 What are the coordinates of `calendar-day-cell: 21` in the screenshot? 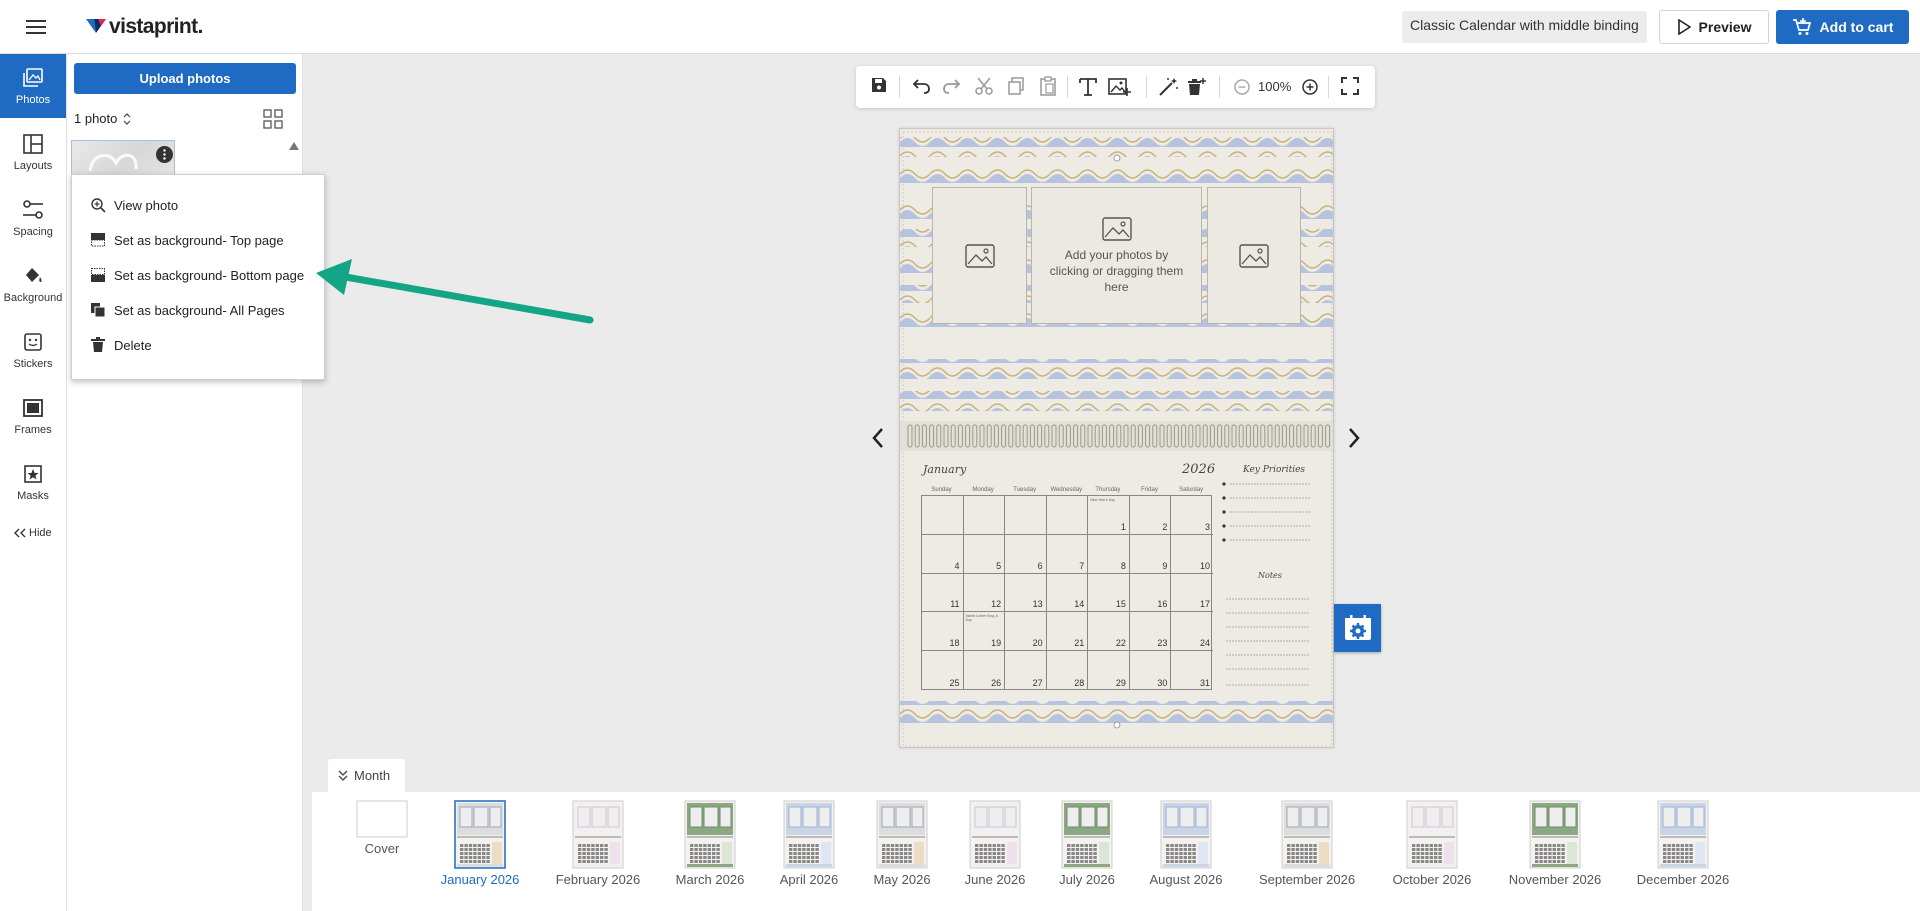 It's located at (1067, 632).